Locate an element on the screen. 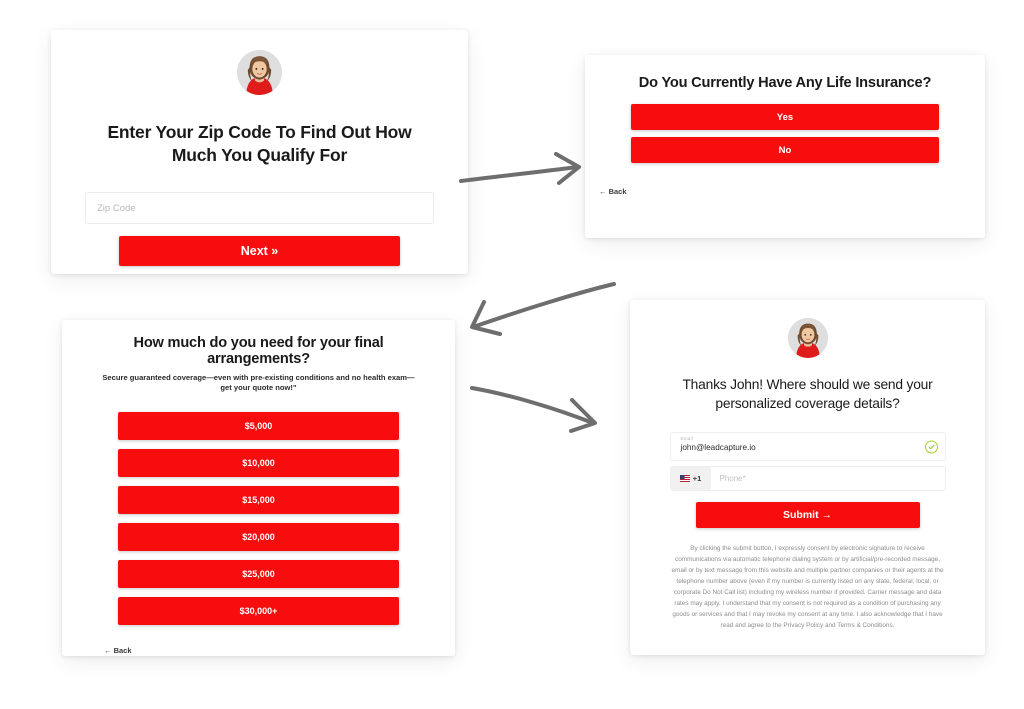 Image resolution: width=1024 pixels, height=709 pixels. arrow-insurance-to-amount is located at coordinates (543, 309).